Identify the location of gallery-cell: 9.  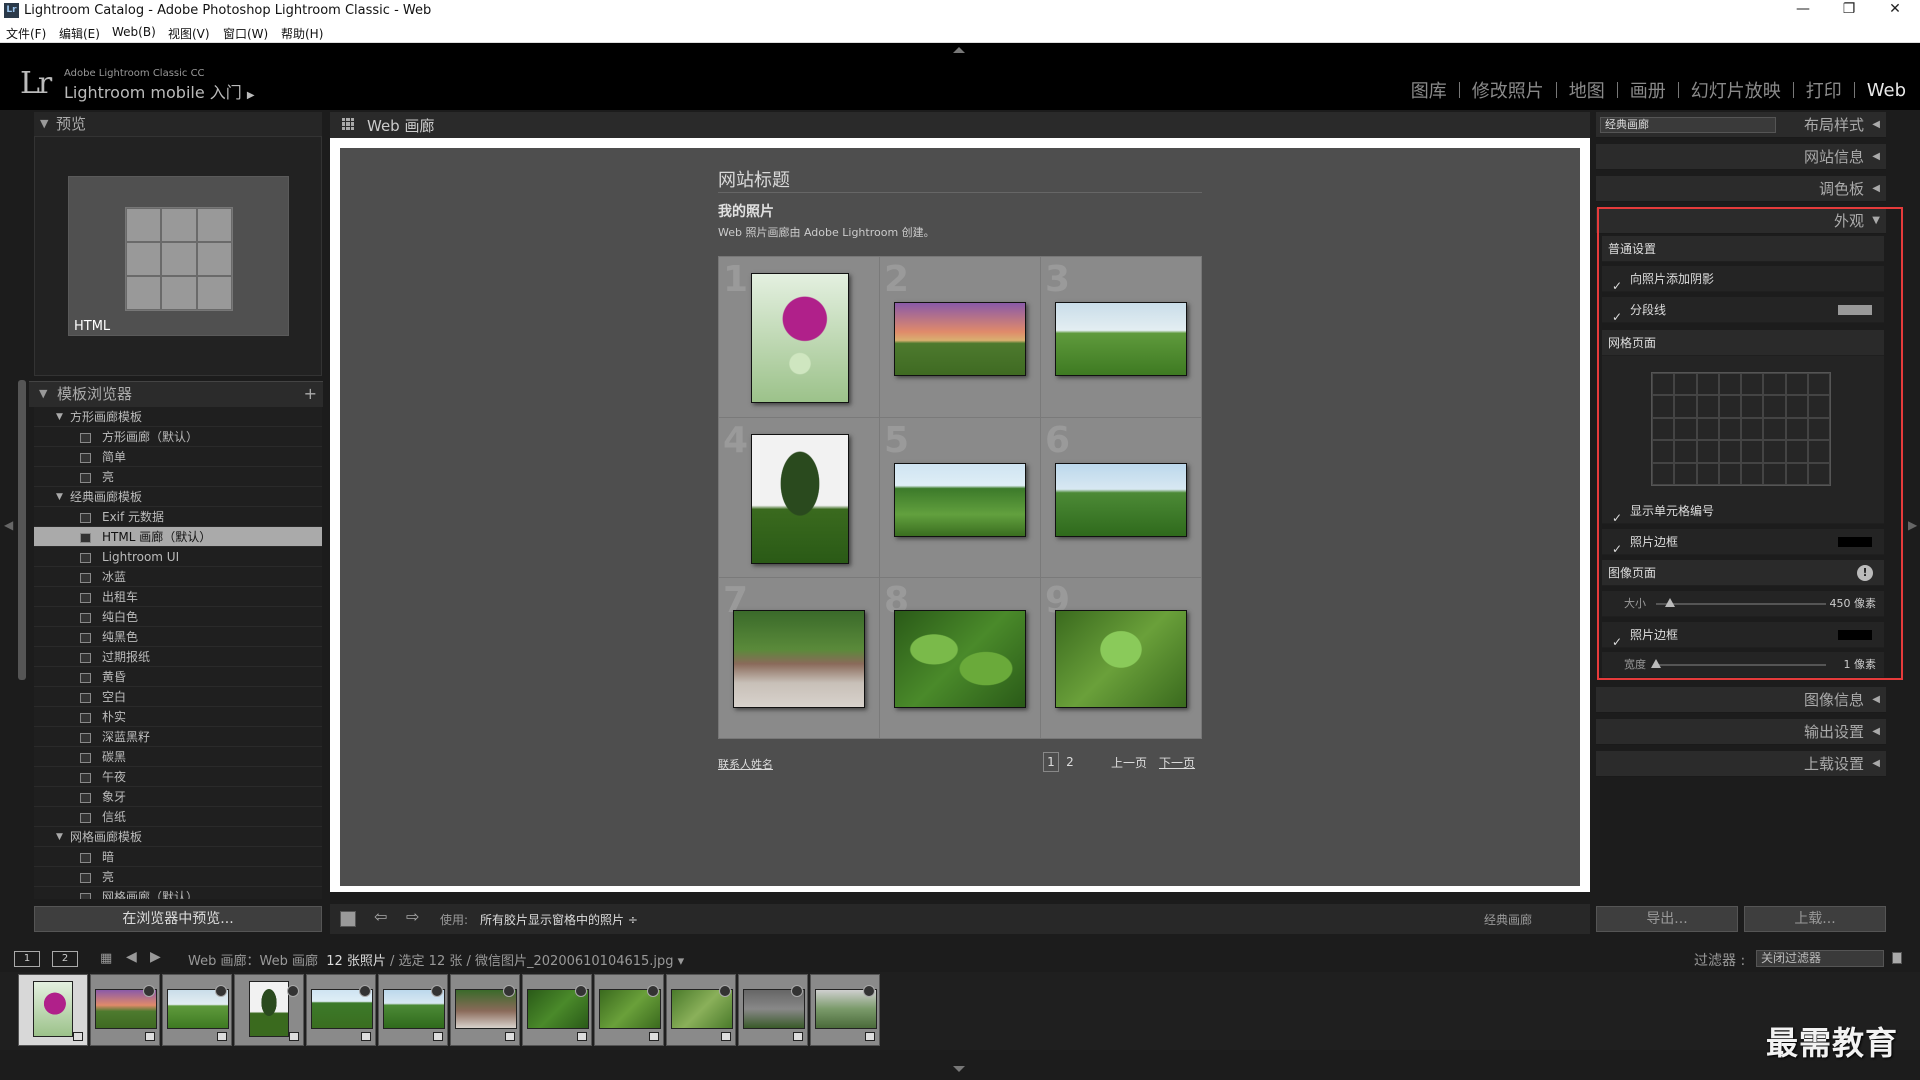
(1121, 658).